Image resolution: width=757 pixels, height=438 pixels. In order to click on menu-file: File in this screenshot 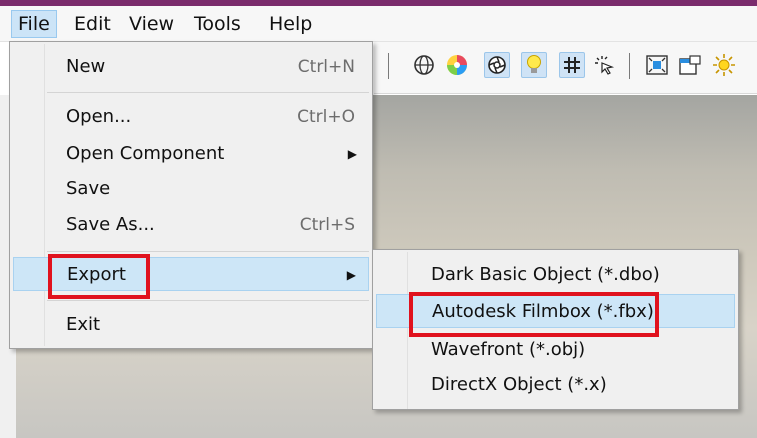, I will do `click(34, 24)`.